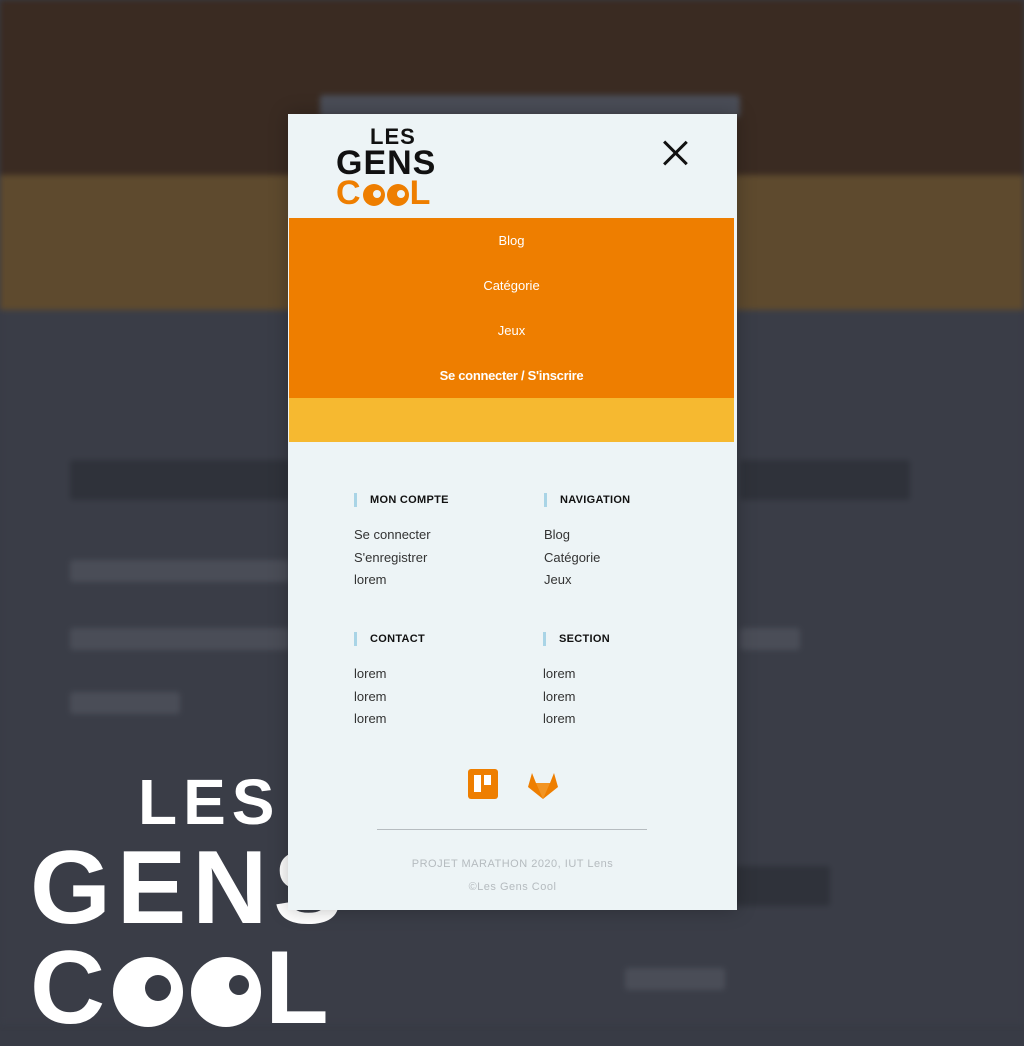  What do you see at coordinates (434, 500) in the screenshot?
I see `footer-col-title: MON COMPTE` at bounding box center [434, 500].